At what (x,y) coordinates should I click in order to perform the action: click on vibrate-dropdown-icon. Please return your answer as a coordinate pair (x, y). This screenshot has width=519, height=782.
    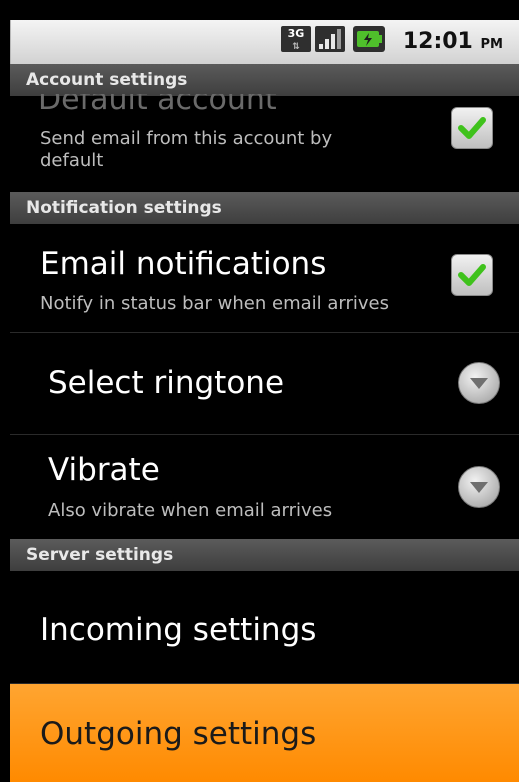
    Looking at the image, I should click on (479, 487).